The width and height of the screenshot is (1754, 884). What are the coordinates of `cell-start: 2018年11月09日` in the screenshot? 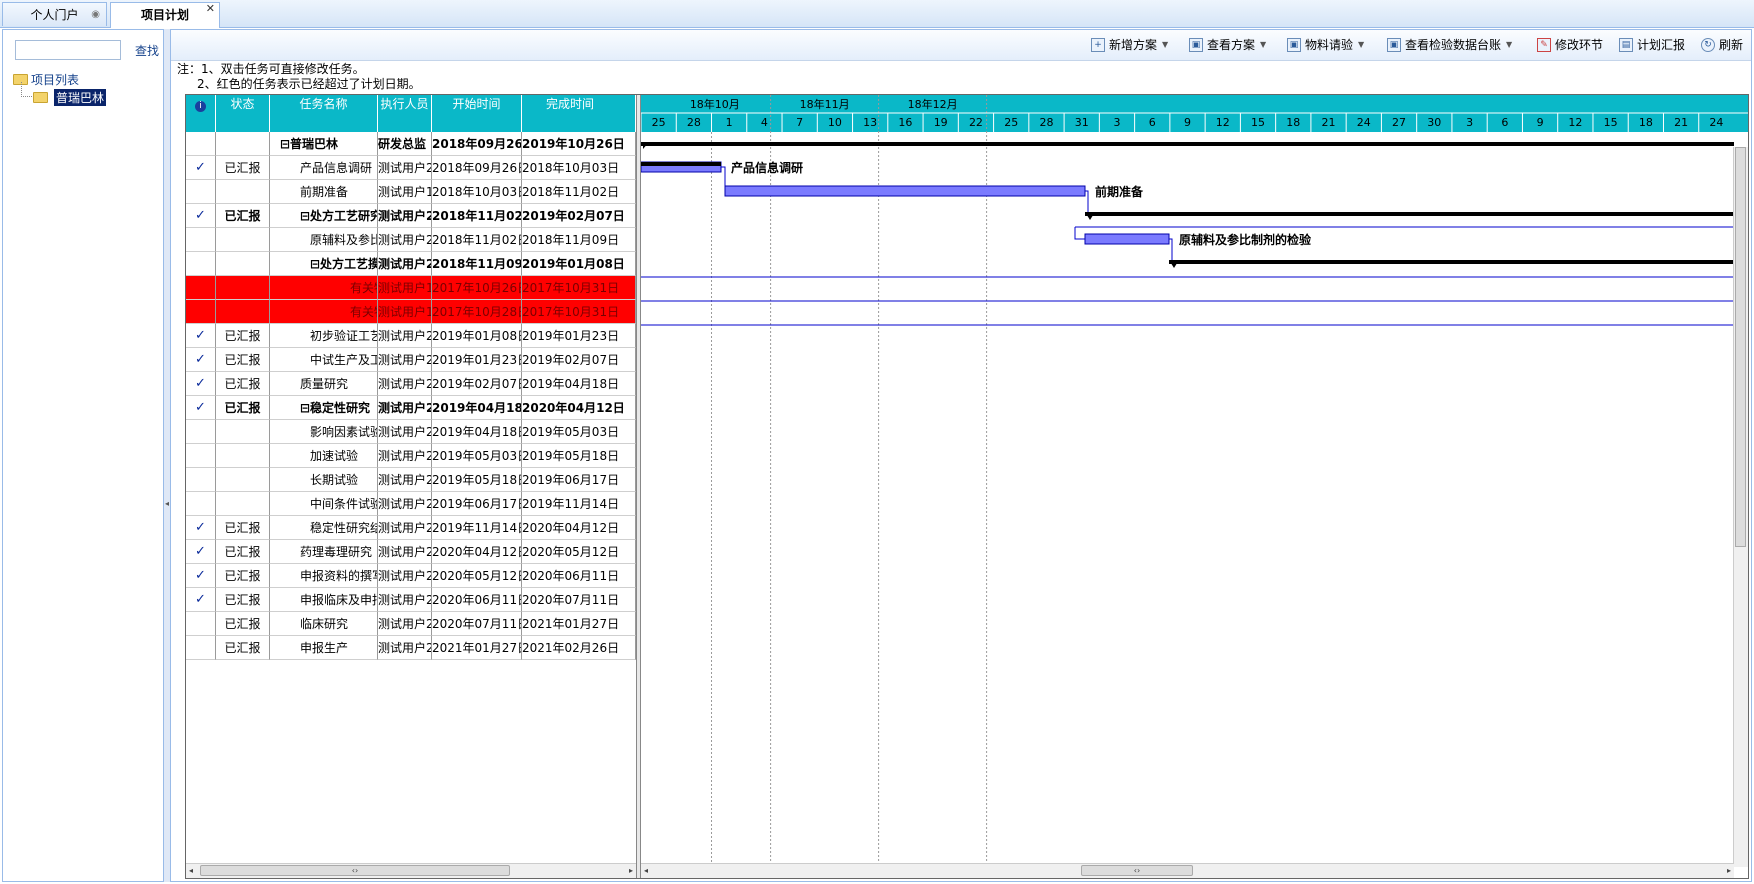 It's located at (477, 264).